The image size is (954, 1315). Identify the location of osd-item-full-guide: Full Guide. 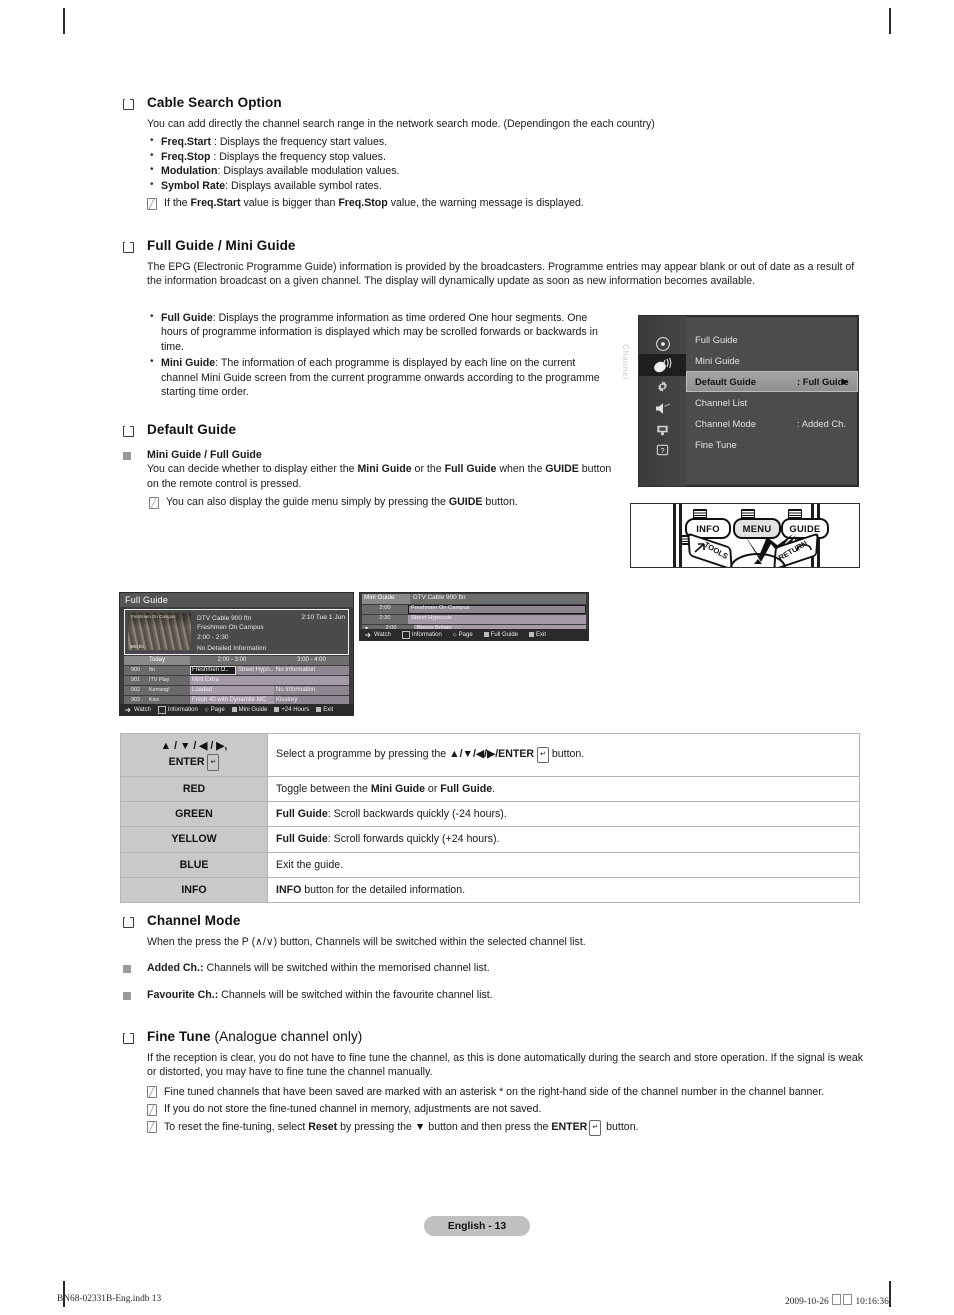
(772, 339).